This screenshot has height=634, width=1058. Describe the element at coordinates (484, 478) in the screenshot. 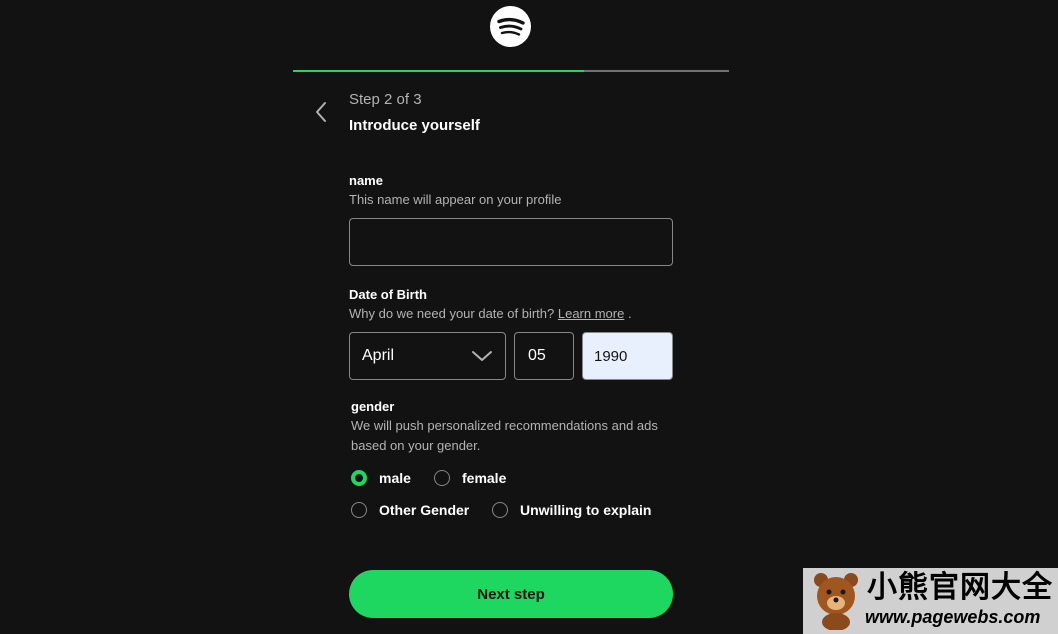

I see `gender-option-label: female` at that location.